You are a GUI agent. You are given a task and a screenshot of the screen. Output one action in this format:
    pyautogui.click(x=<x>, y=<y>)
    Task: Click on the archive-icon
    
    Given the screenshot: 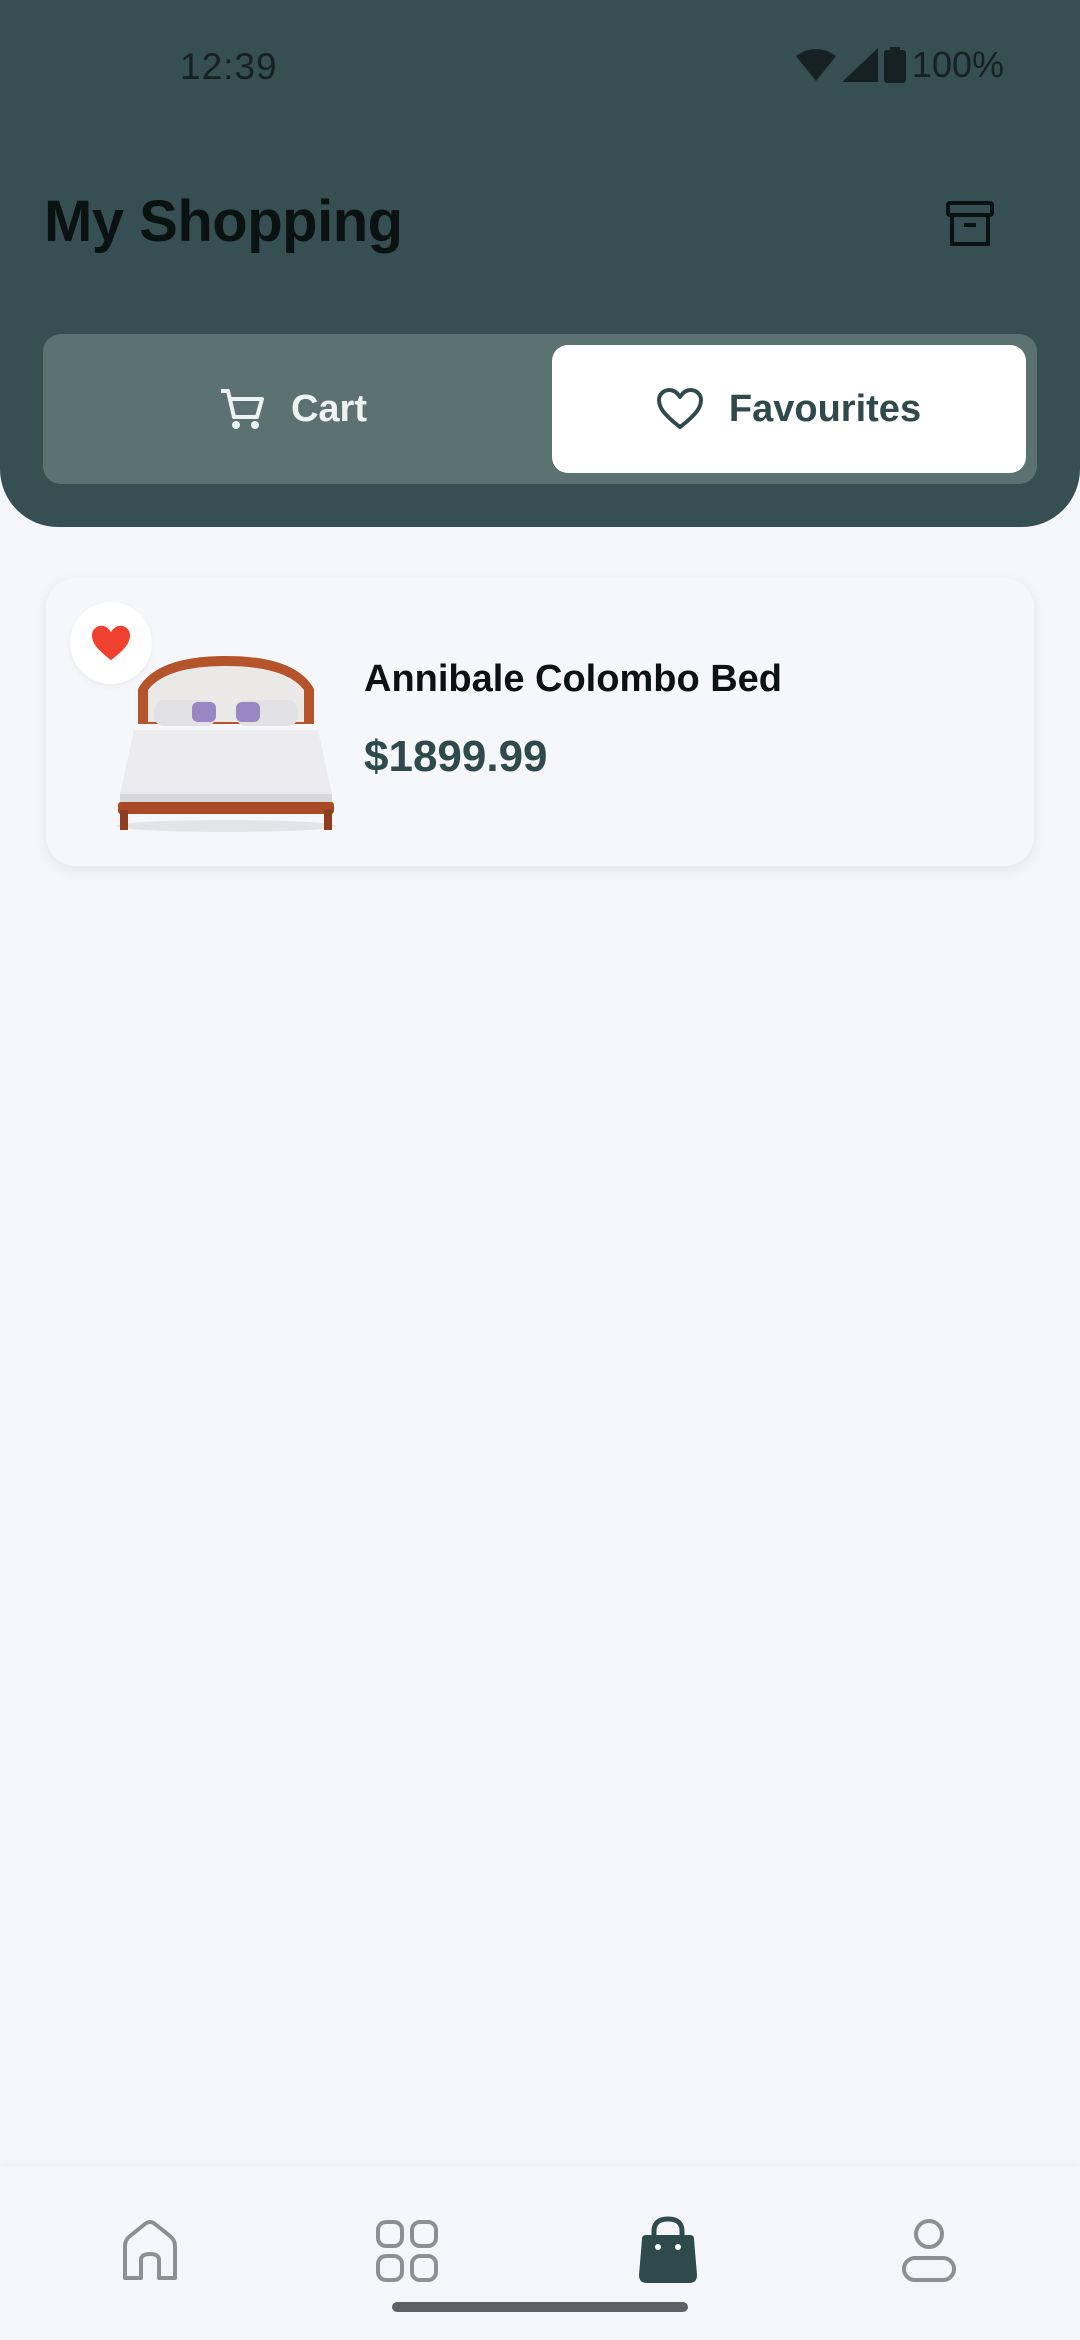 What is the action you would take?
    pyautogui.click(x=970, y=223)
    